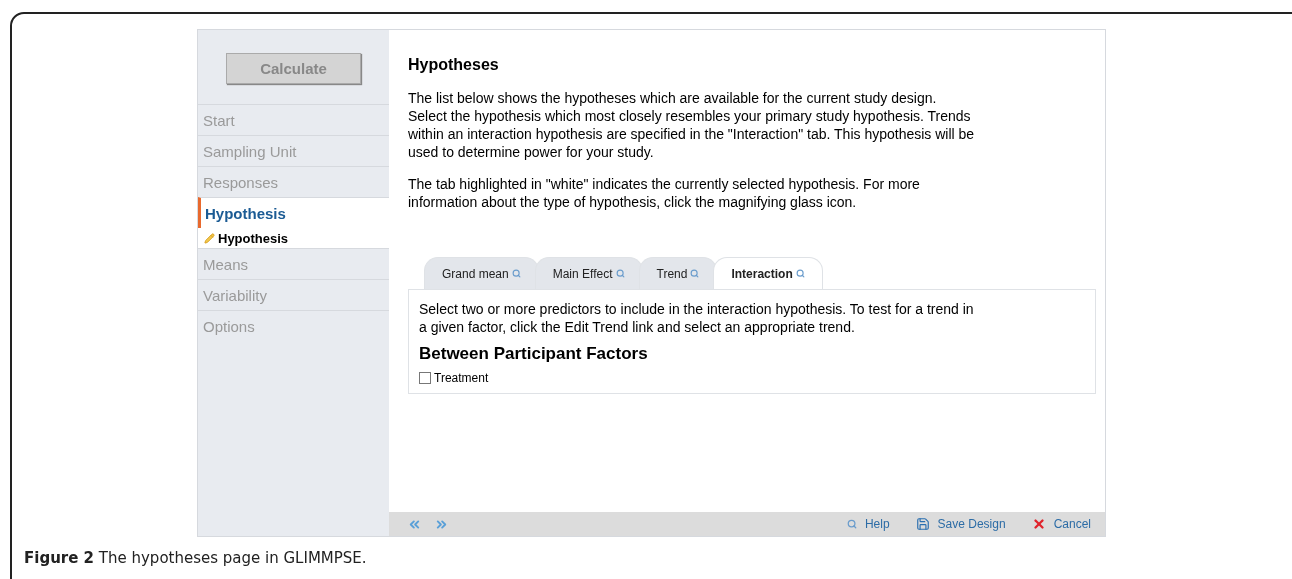 This screenshot has width=1292, height=579. I want to click on instructions-text: Select two or more predictors to include in the interaction hypothesis. To test for a trend in a given factor, click the Edit Trend link and select an appropriate trend., so click(697, 318).